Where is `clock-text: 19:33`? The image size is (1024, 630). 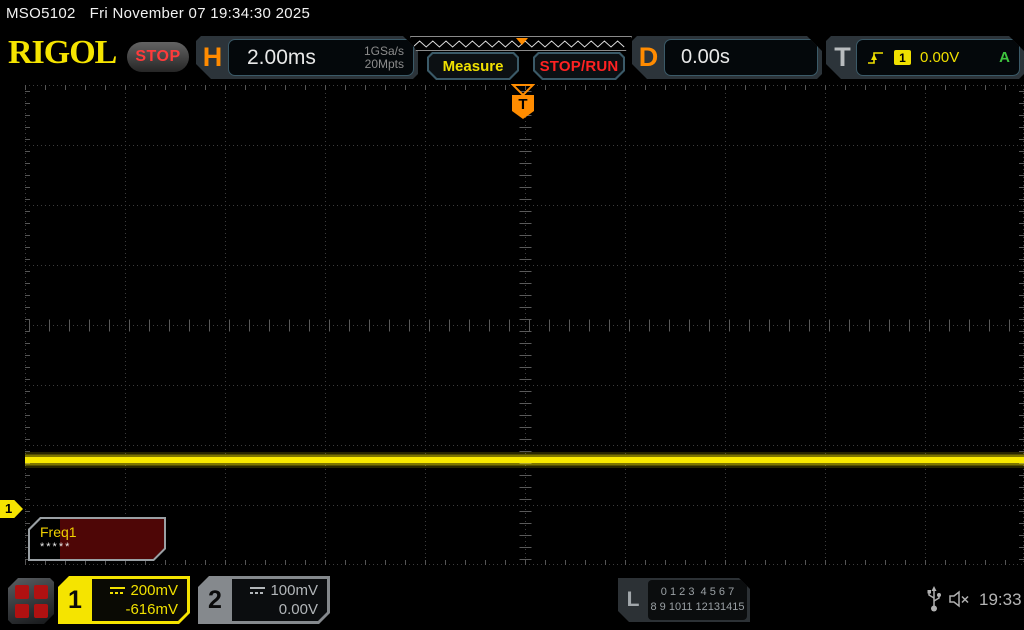 clock-text: 19:33 is located at coordinates (1000, 599).